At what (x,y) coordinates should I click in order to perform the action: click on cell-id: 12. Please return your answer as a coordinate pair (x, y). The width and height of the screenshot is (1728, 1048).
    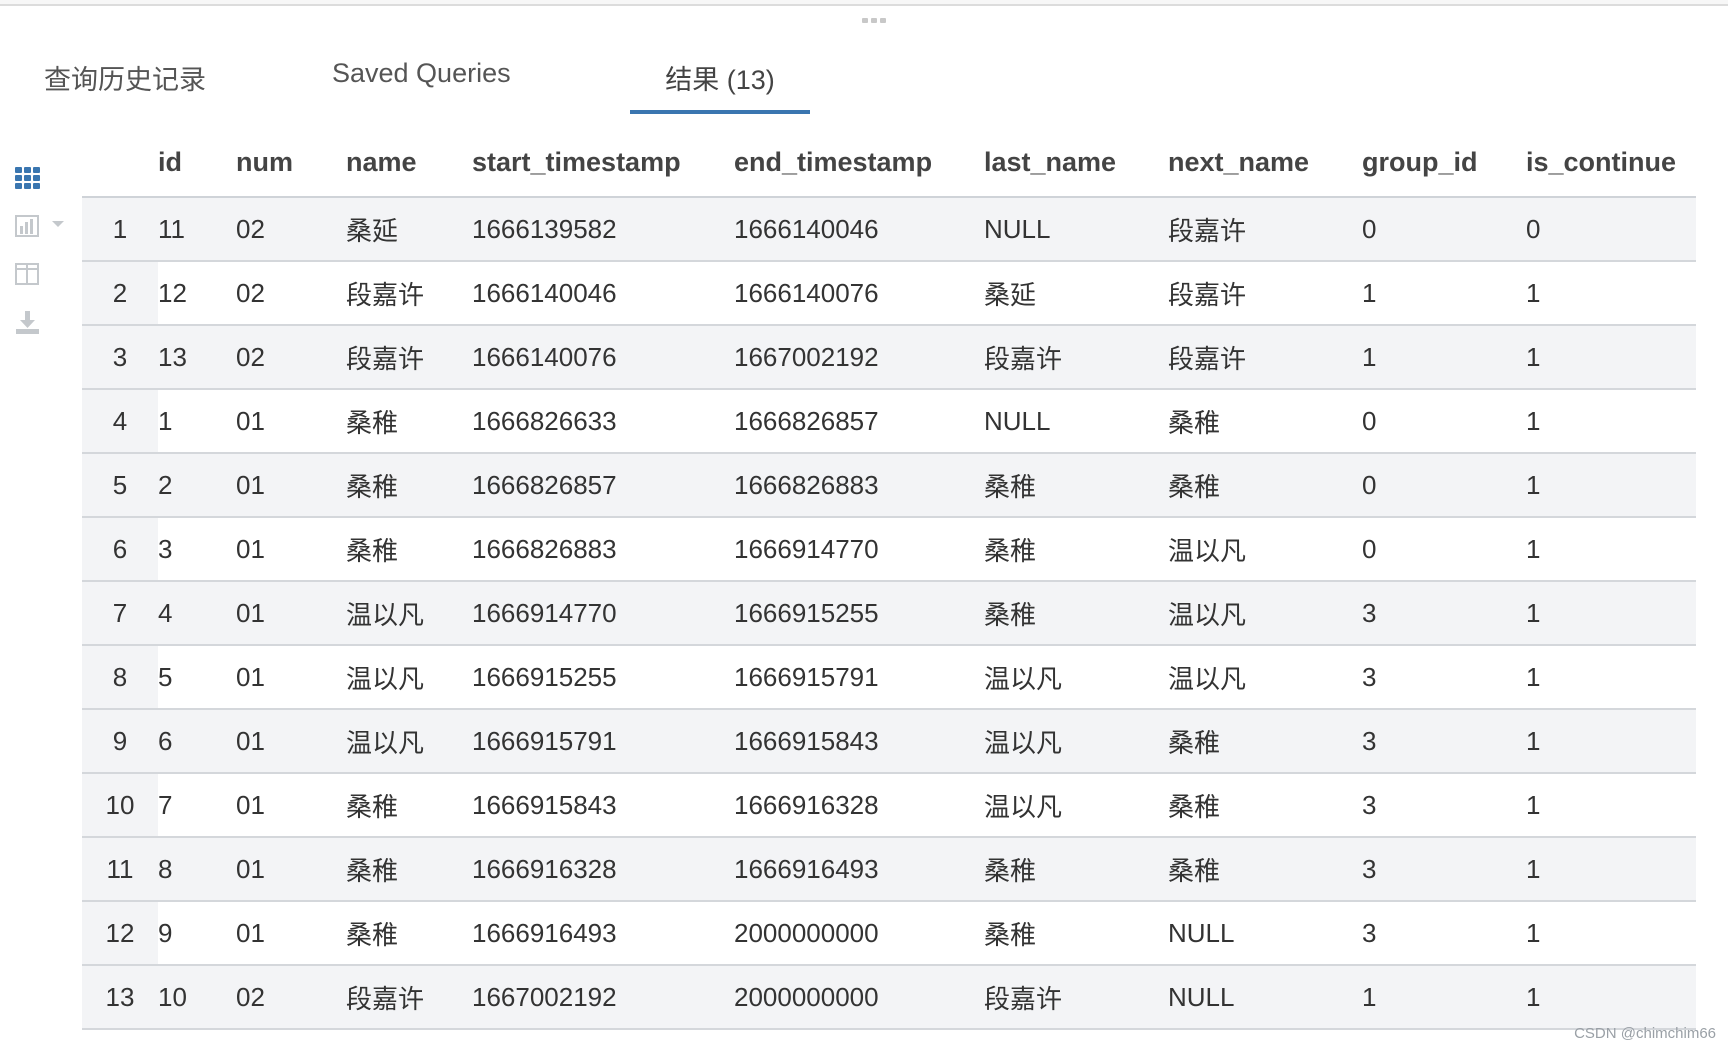
    Looking at the image, I should click on (197, 293).